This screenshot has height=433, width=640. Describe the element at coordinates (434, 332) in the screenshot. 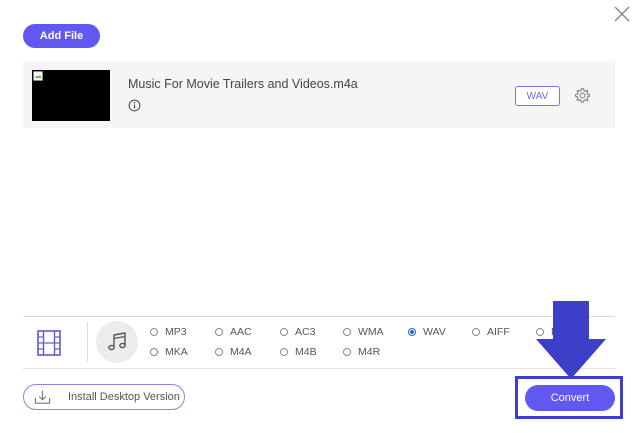

I see `format-label: WAV` at that location.